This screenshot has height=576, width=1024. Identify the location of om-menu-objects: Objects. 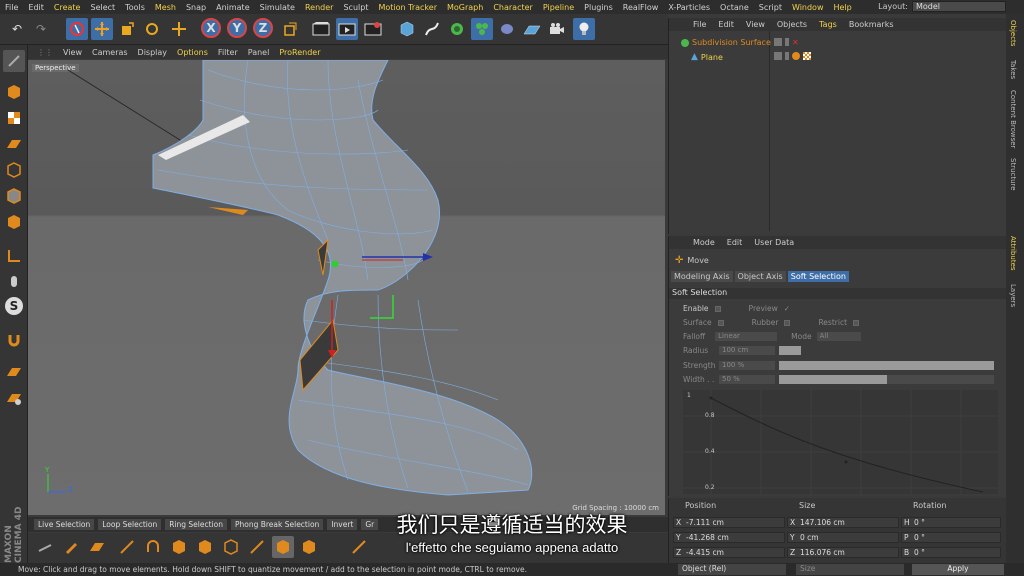
(792, 24).